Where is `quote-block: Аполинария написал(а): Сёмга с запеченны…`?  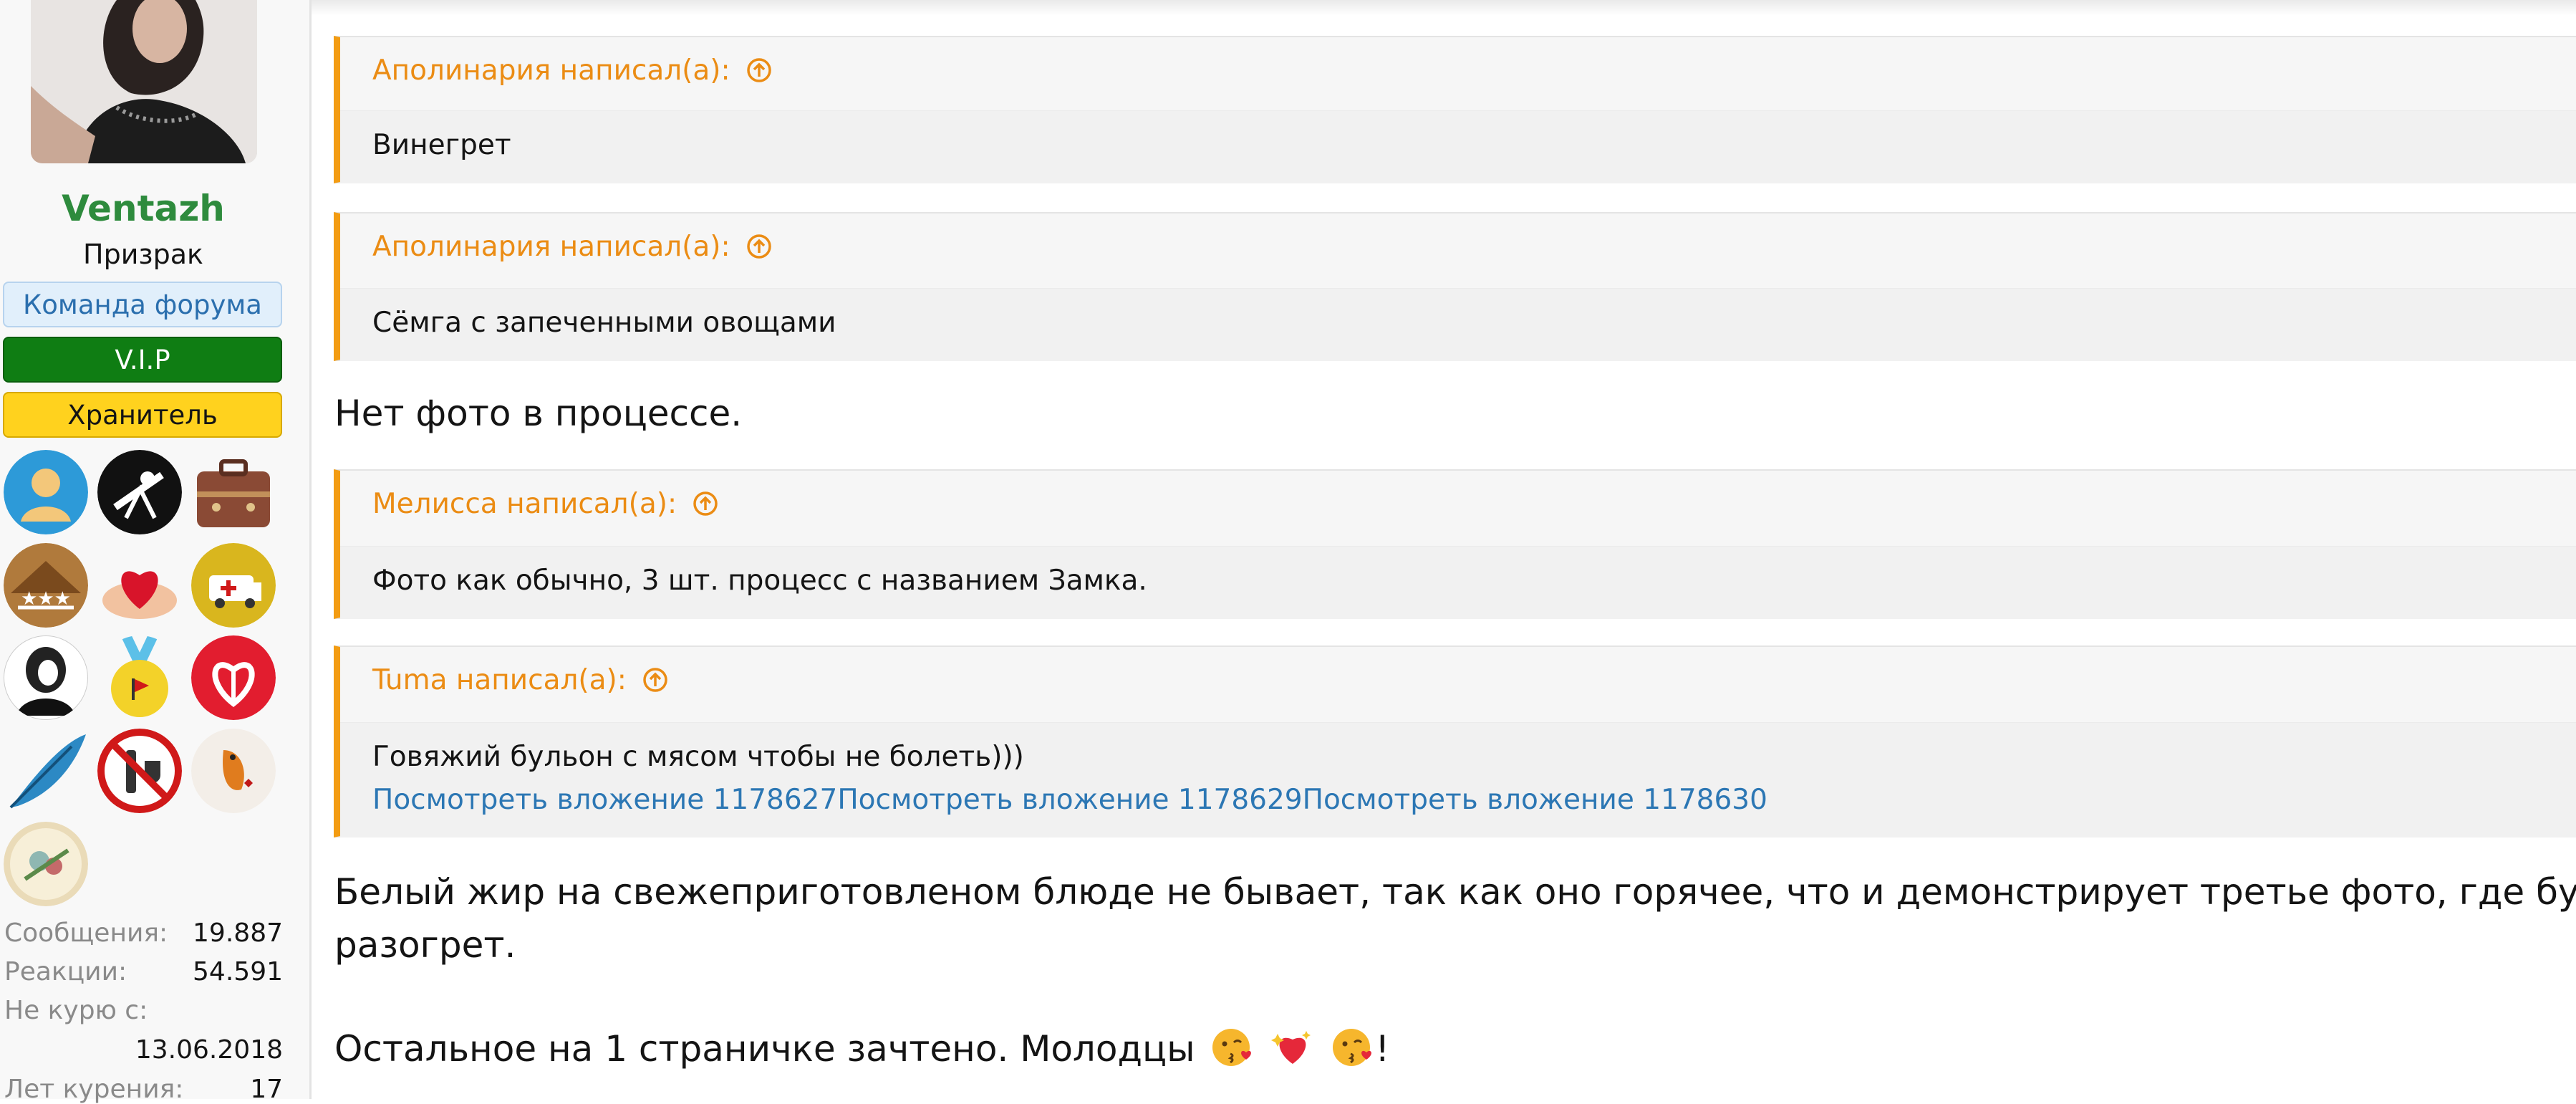
quote-block: Аполинария написал(а): Сёмга с запеченны… is located at coordinates (1455, 286).